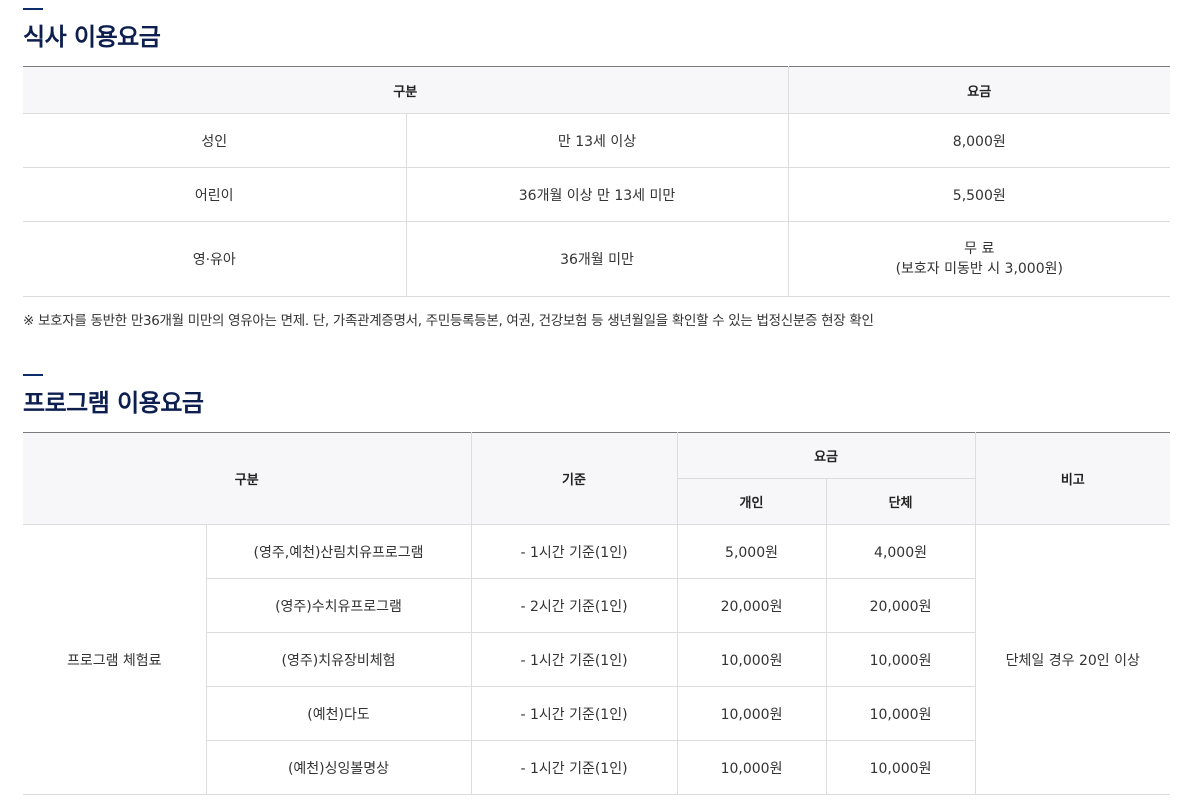  I want to click on meal-row-fee: 무 료, so click(979, 249).